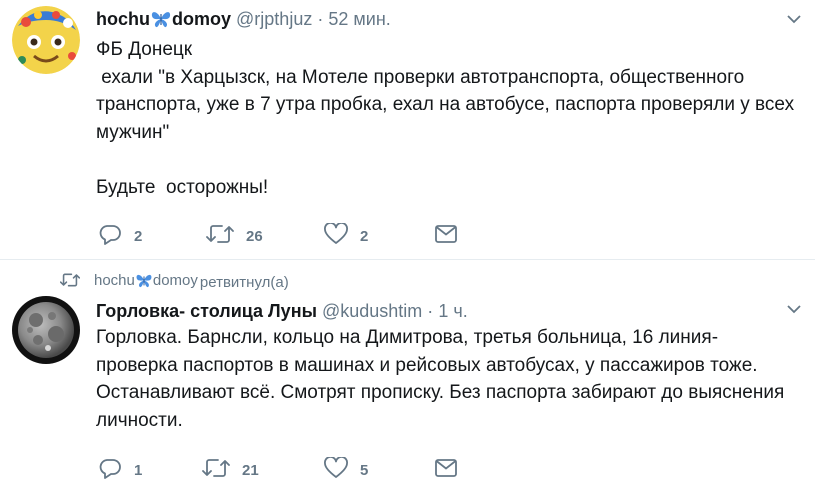  What do you see at coordinates (407, 259) in the screenshot?
I see `tweet-divider` at bounding box center [407, 259].